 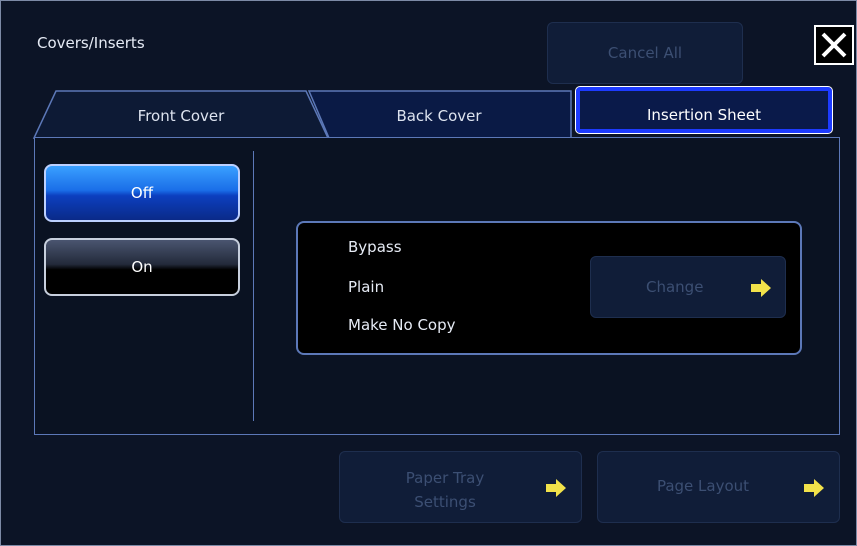 I want to click on cancel-all-label: Cancel All, so click(x=645, y=53).